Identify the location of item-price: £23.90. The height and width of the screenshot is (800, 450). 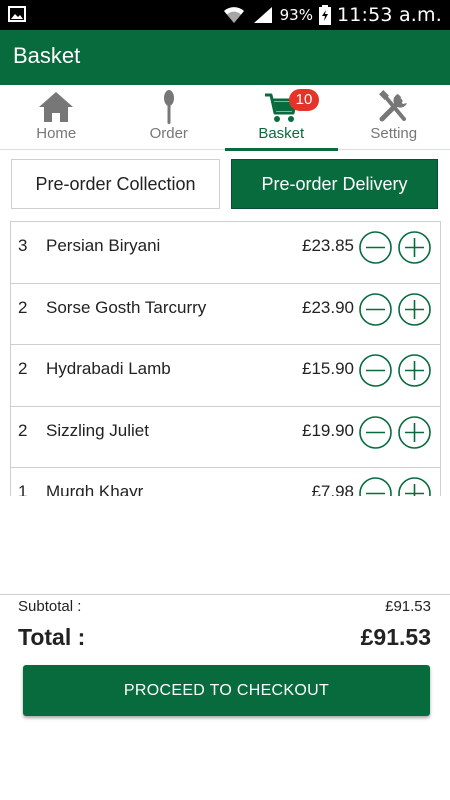
(328, 307).